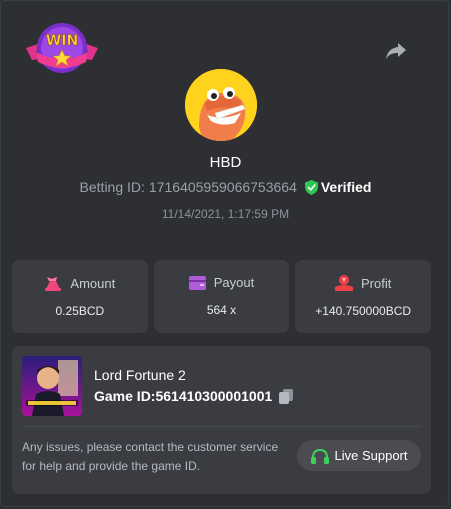 Image resolution: width=451 pixels, height=509 pixels. I want to click on game-id-label: Game ID:, so click(125, 396).